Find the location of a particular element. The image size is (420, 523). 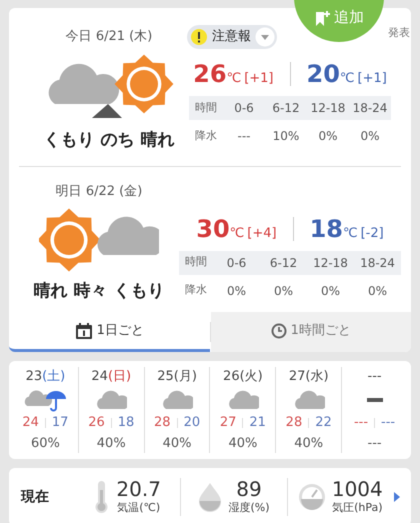

drop-icon is located at coordinates (210, 497).